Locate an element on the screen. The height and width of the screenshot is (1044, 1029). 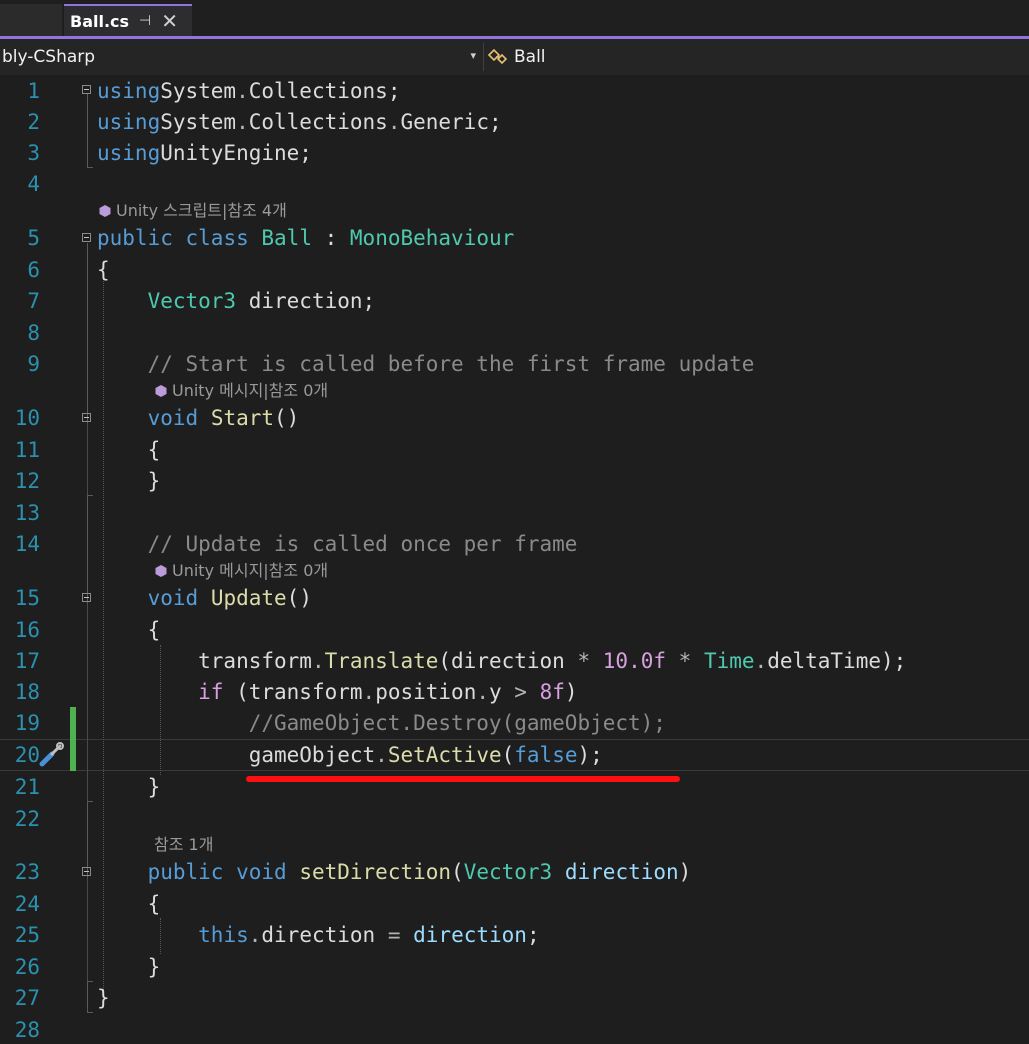
codelens-unity-message-start: Unity 메시지|참조 0개 is located at coordinates (241, 391).